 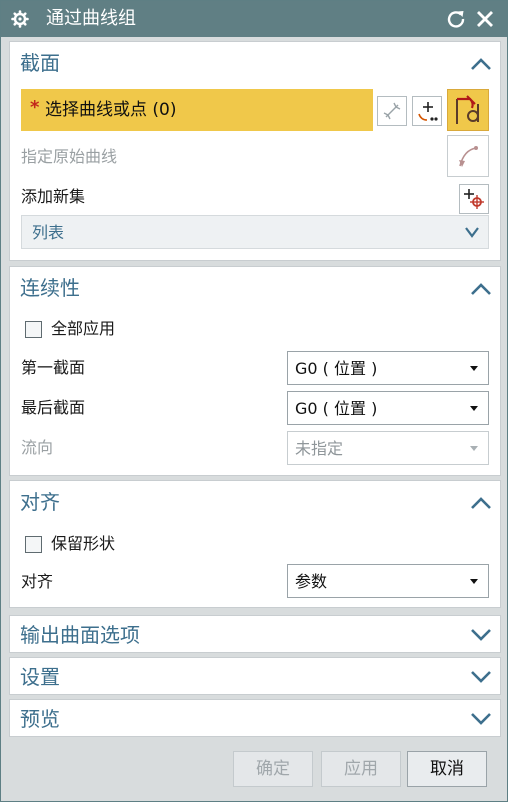 I want to click on output-surface-panel: 输出曲面选项, so click(x=255, y=634).